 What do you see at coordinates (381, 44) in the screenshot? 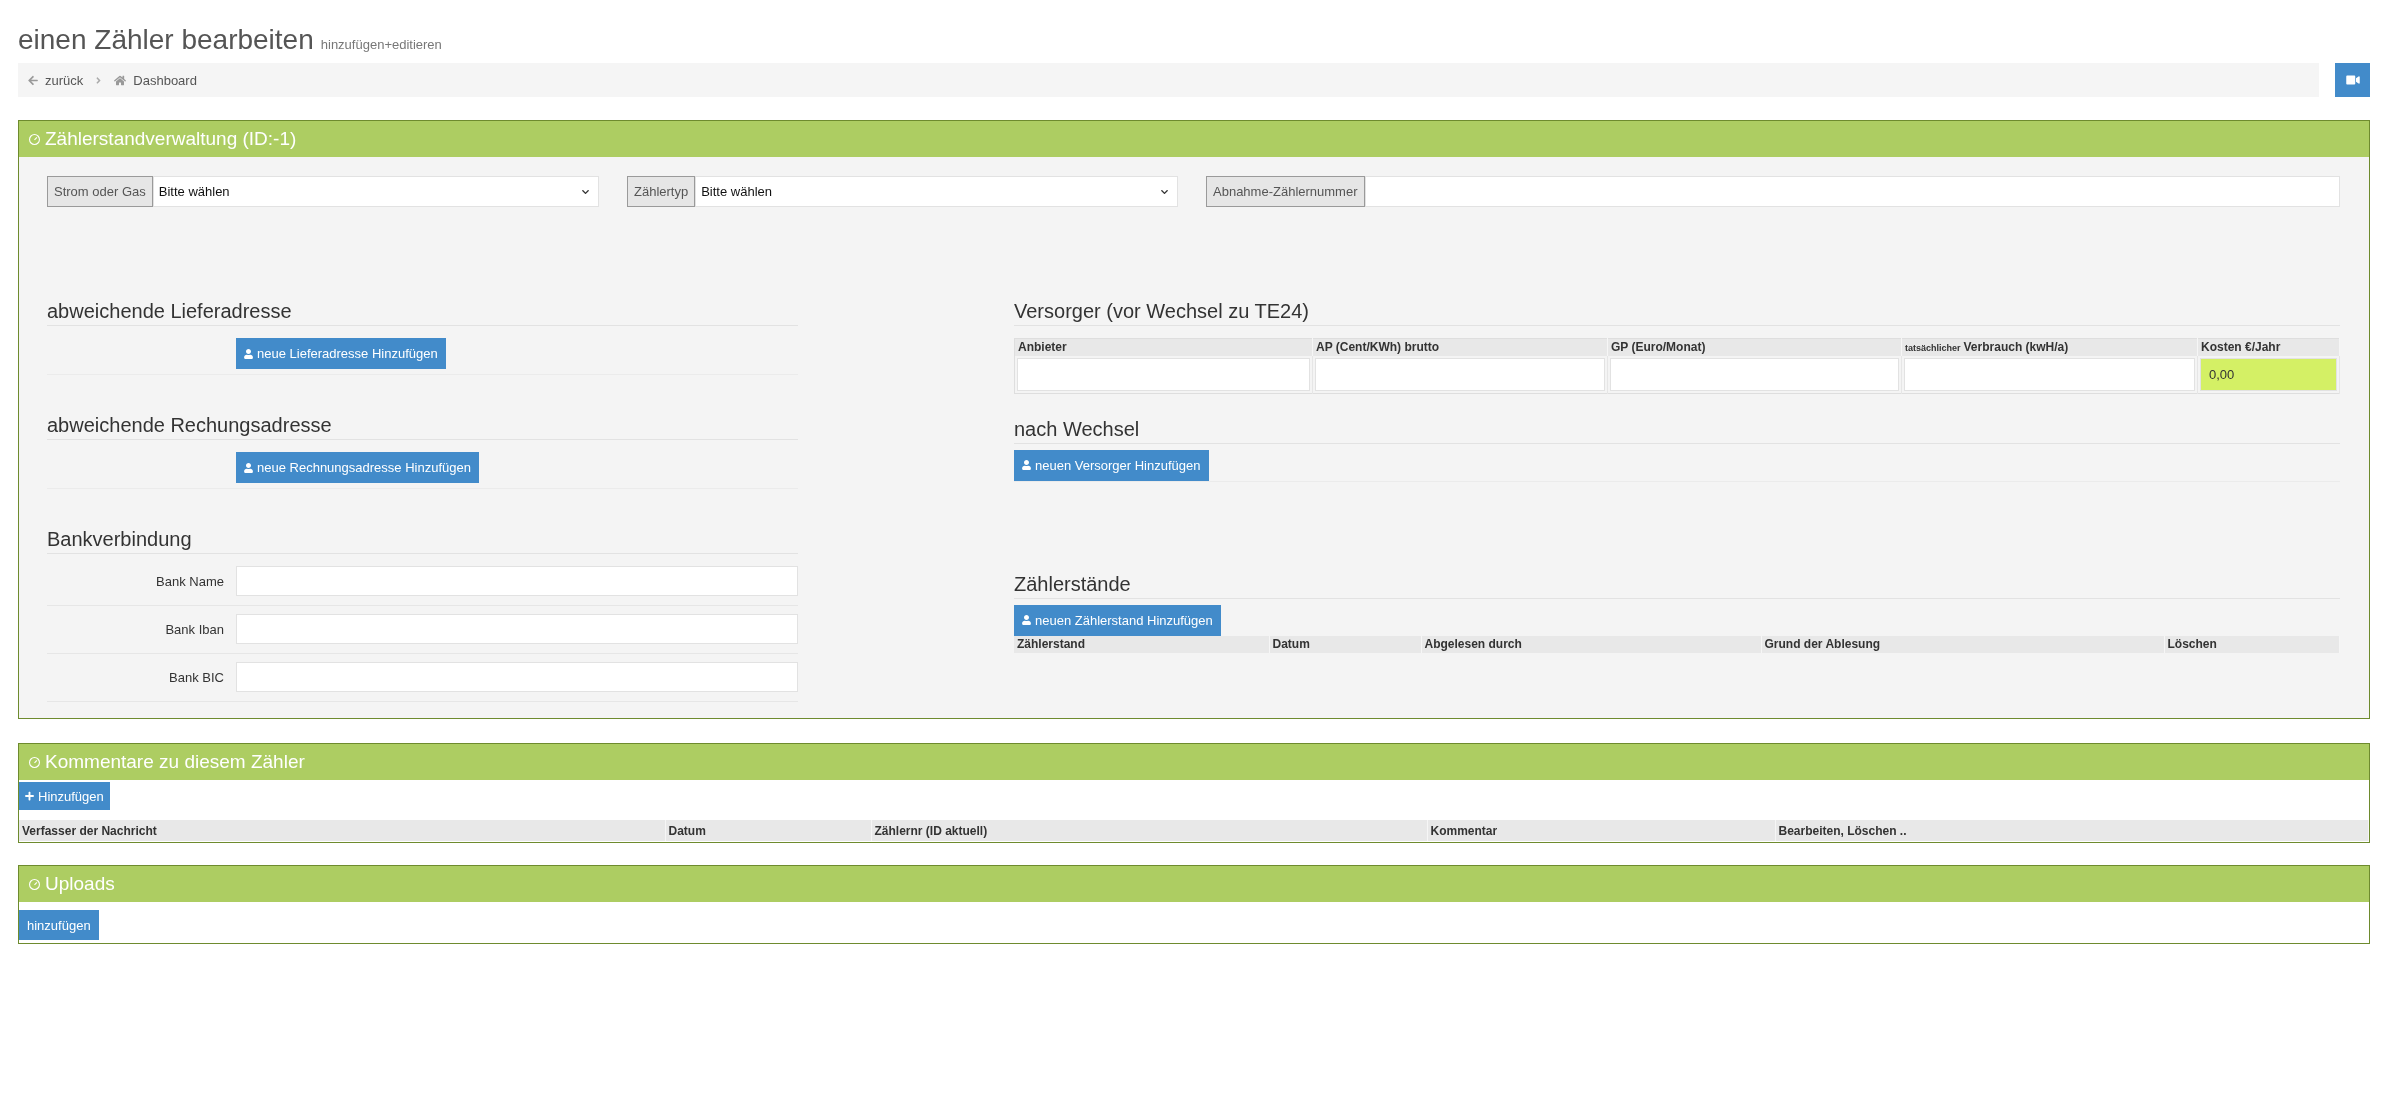
I see `page-subtitle: hinzufügen+editieren` at bounding box center [381, 44].